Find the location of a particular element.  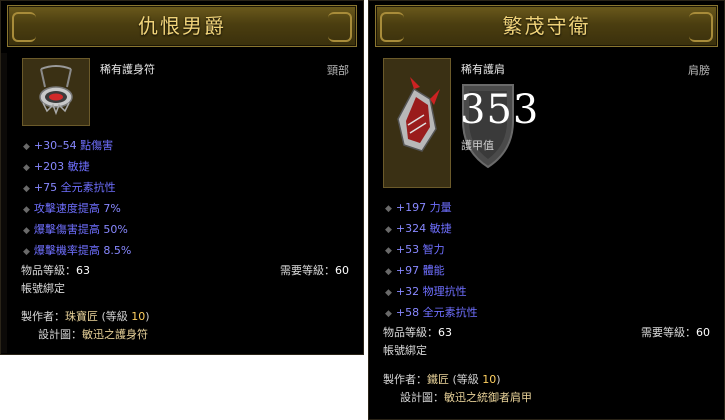

stat-line: ◆ +53 智力 is located at coordinates (415, 249).